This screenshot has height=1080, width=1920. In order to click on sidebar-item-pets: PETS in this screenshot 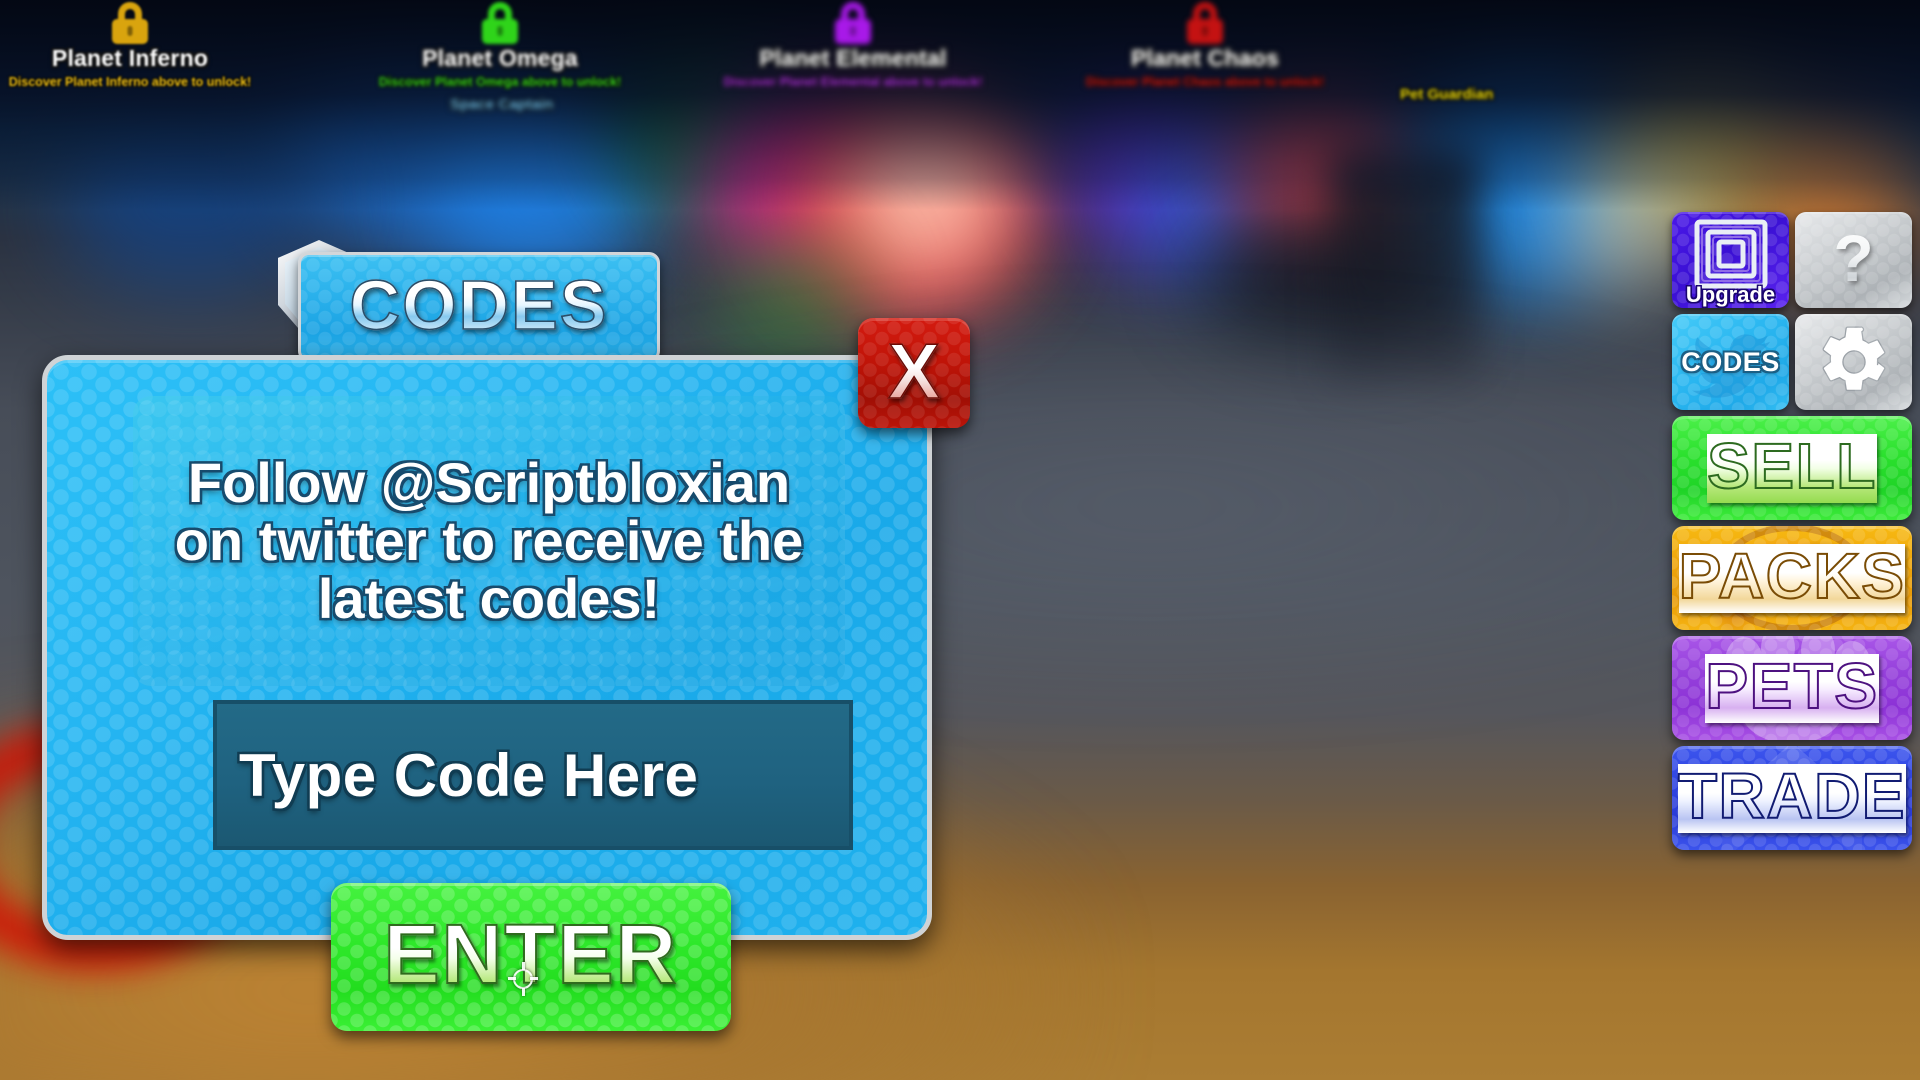, I will do `click(1792, 688)`.